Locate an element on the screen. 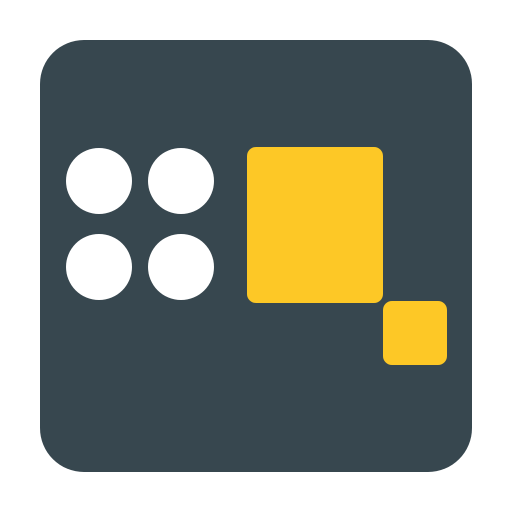 This screenshot has width=512, height=512. dot-top-left-icon is located at coordinates (99, 181).